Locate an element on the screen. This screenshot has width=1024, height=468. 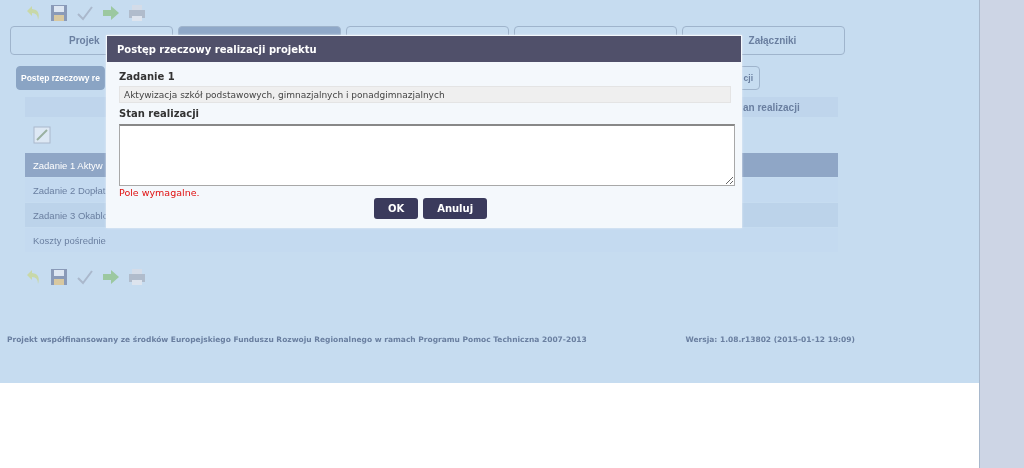
pencil-icon is located at coordinates (42, 135).